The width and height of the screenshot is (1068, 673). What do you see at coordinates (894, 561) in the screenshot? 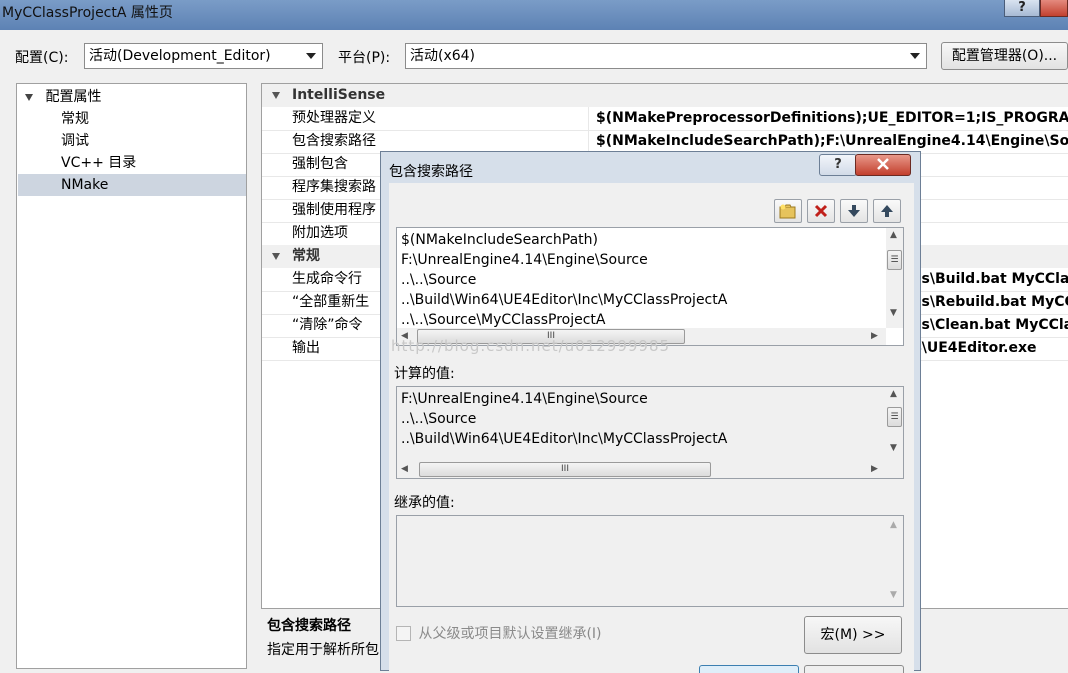
I see `vertical-scrollbar: ▲ ▼` at bounding box center [894, 561].